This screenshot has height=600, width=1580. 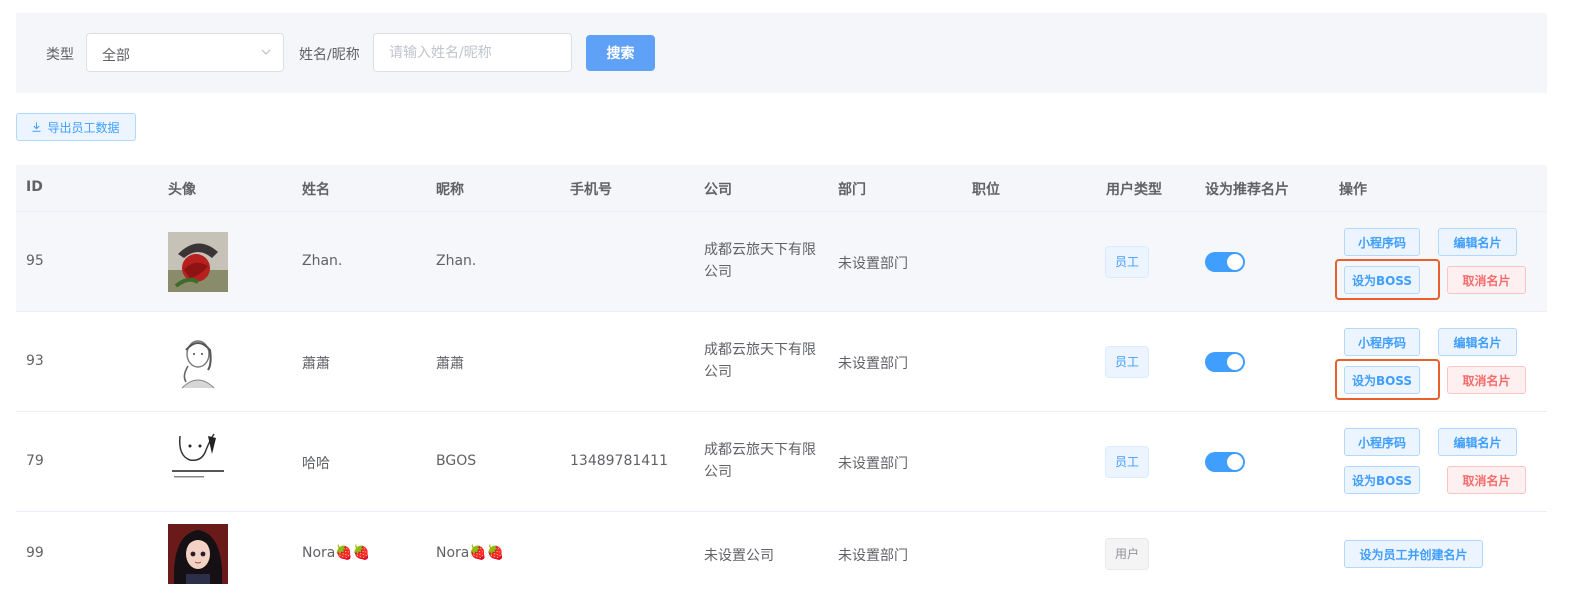 I want to click on type-filter-label: 类型, so click(x=60, y=55).